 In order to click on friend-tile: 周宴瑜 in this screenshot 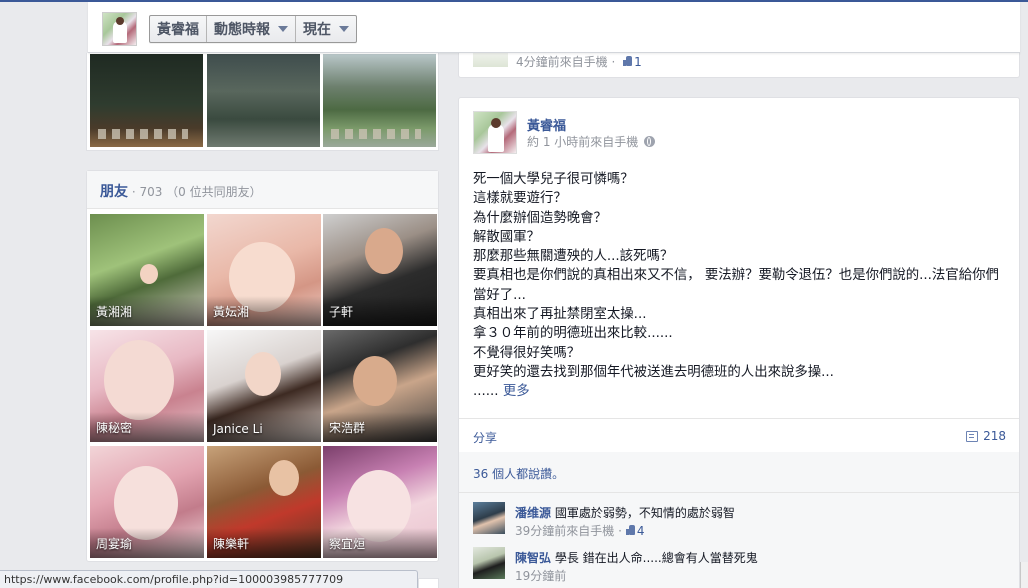, I will do `click(147, 502)`.